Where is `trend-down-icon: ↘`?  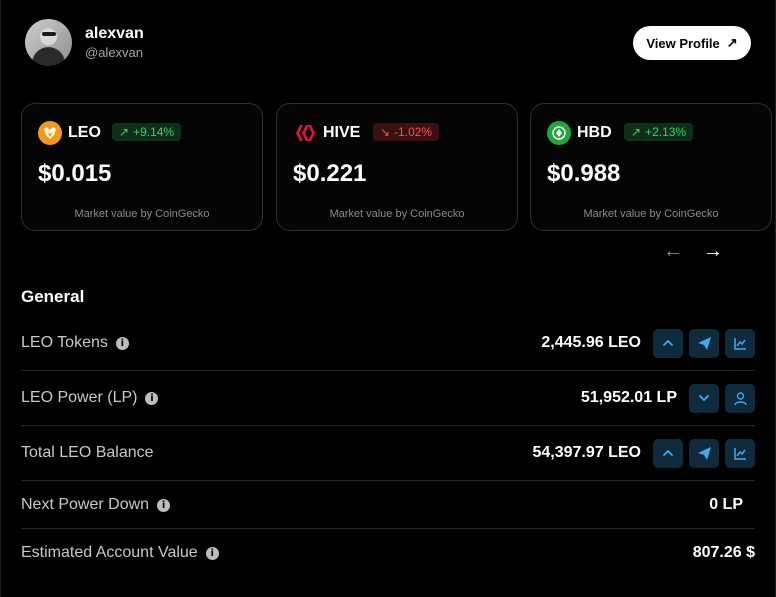 trend-down-icon: ↘ is located at coordinates (385, 132).